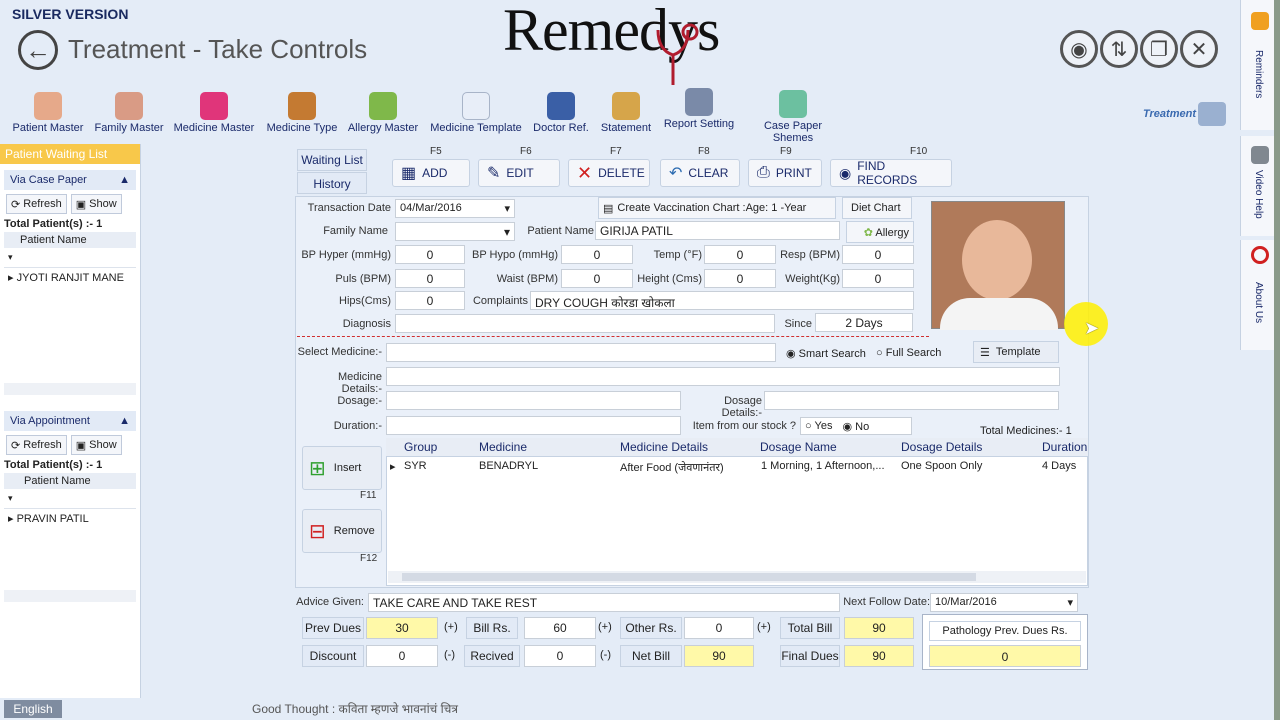 The image size is (1280, 720). What do you see at coordinates (604, 602) in the screenshot?
I see `advice-field: TAKE CARE AND TAKE REST` at bounding box center [604, 602].